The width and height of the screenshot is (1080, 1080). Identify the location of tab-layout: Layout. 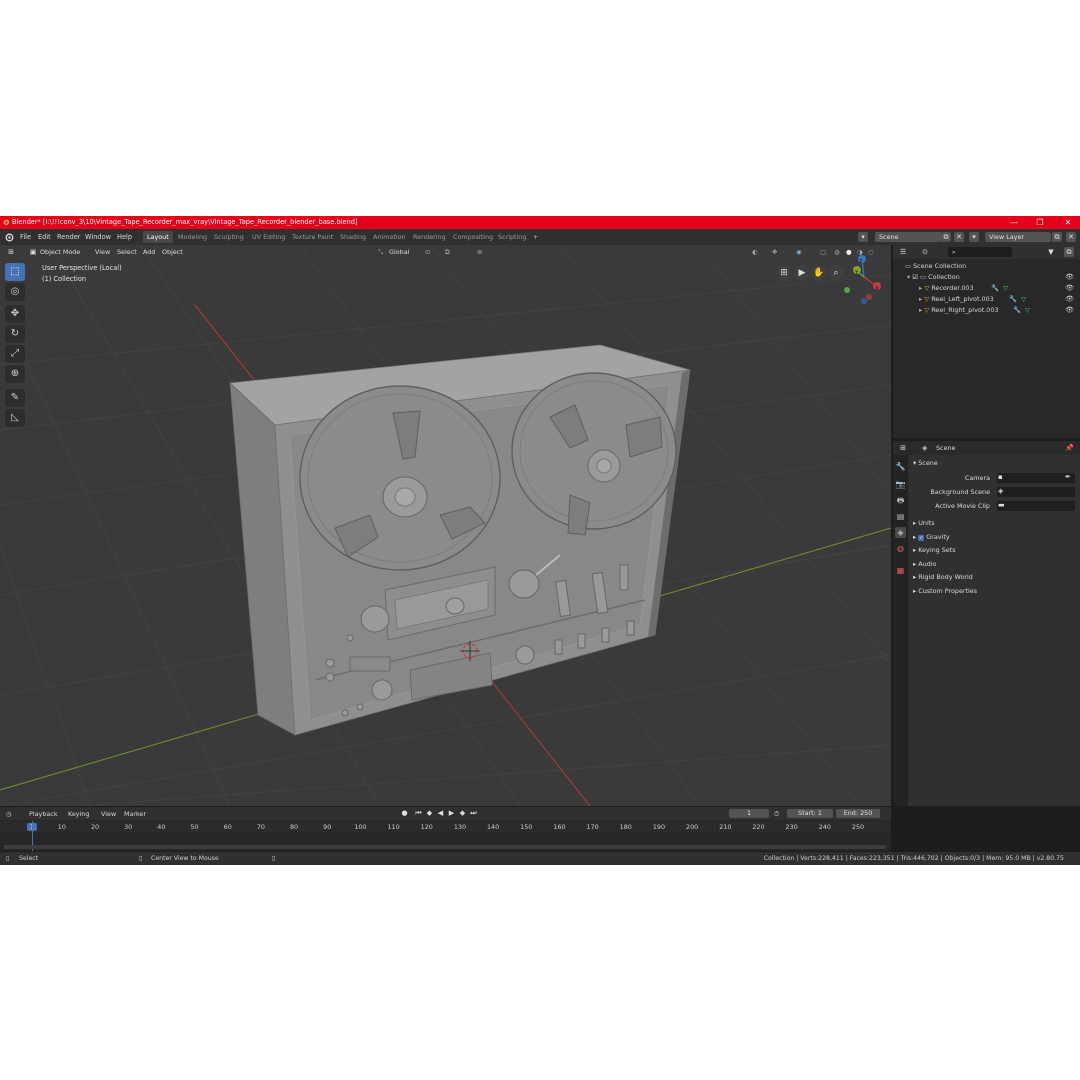
(158, 237).